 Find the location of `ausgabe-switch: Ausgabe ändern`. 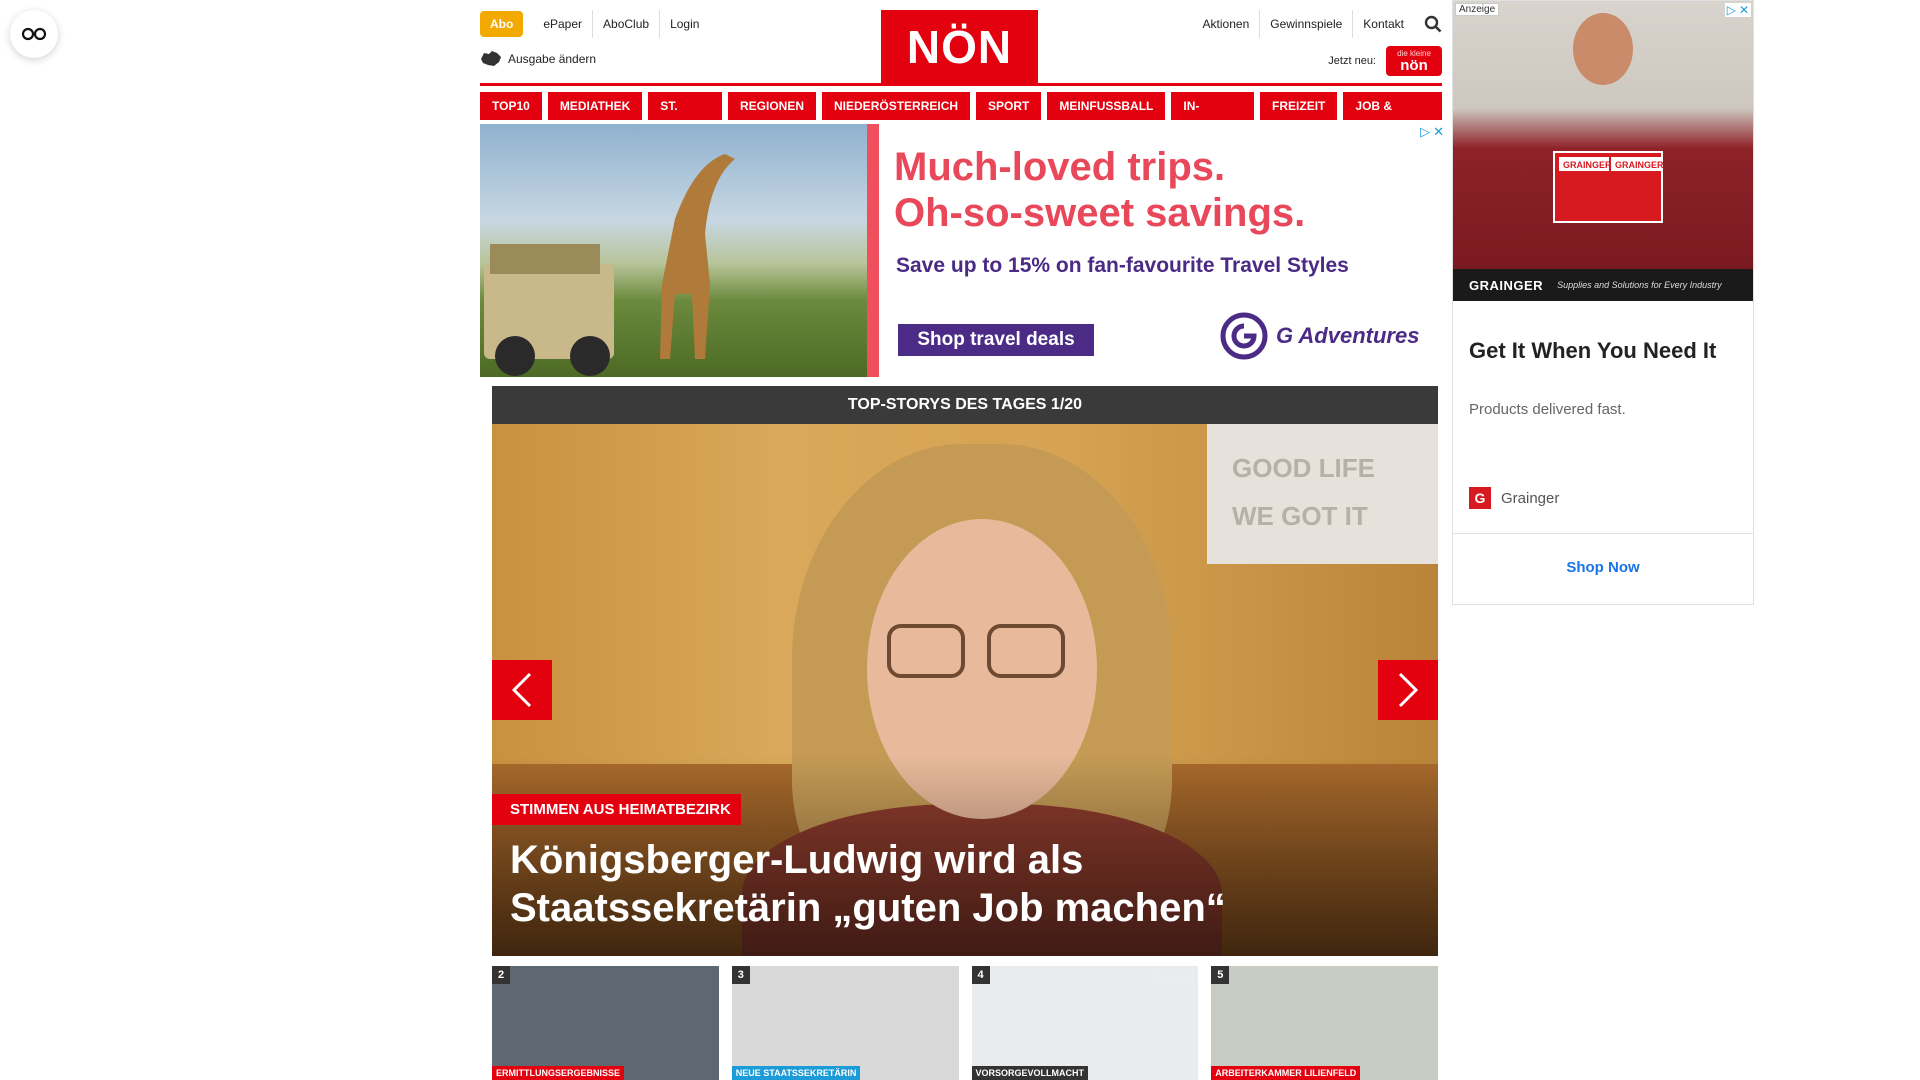

ausgabe-switch: Ausgabe ändern is located at coordinates (538, 59).